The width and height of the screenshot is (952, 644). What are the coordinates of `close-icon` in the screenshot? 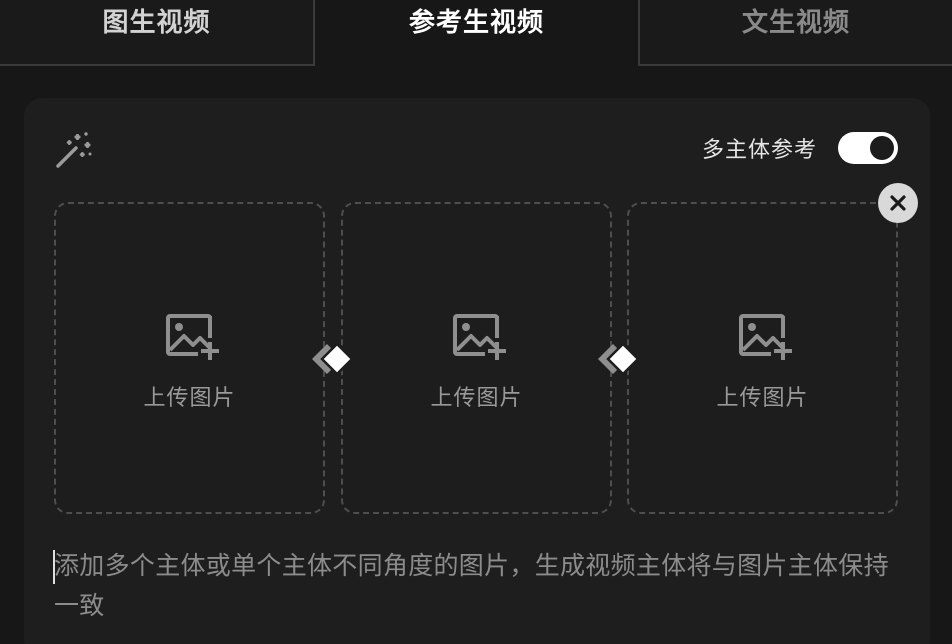 It's located at (898, 203).